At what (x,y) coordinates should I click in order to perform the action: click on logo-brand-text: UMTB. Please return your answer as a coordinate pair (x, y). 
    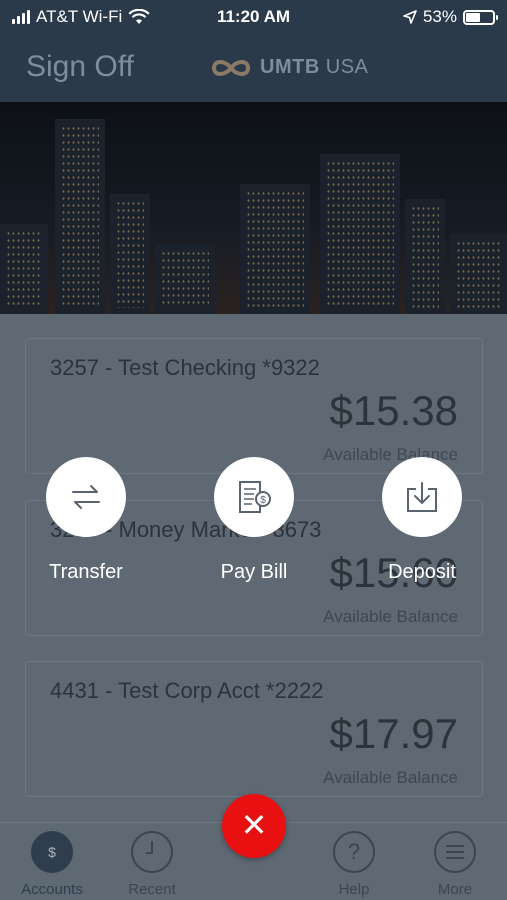
    Looking at the image, I should click on (290, 67).